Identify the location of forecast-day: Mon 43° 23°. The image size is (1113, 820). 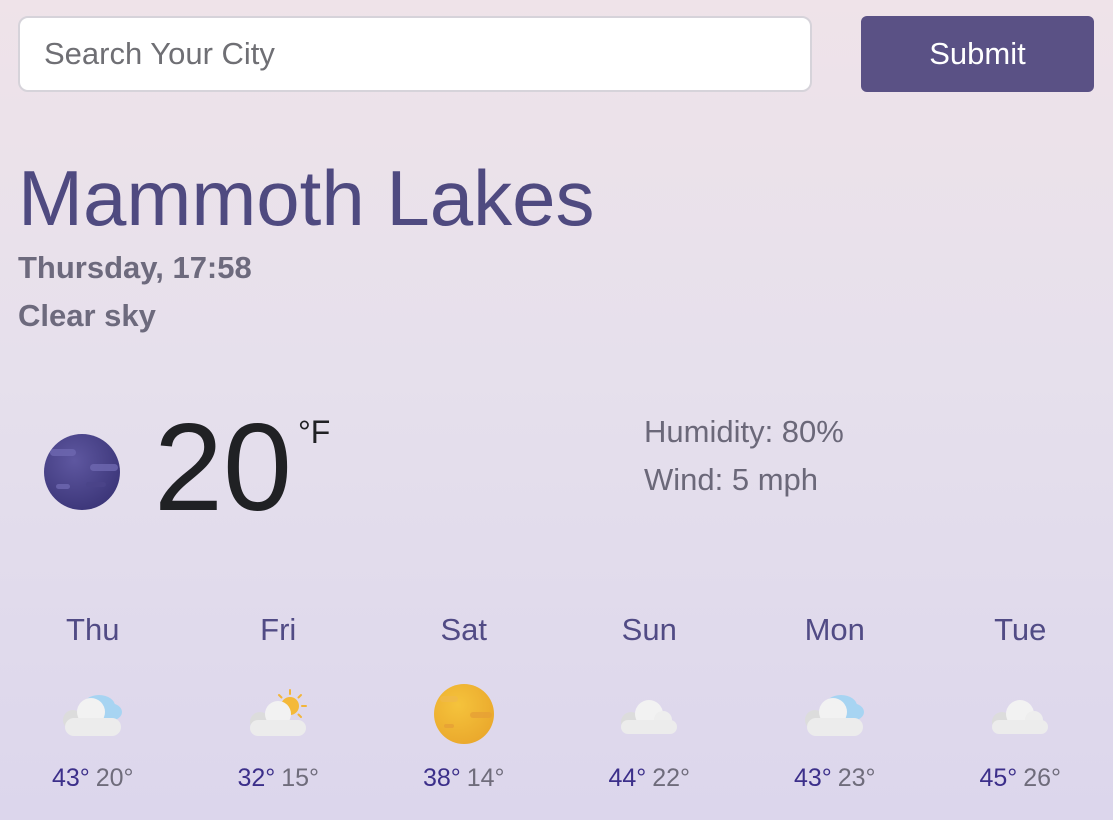
(835, 701).